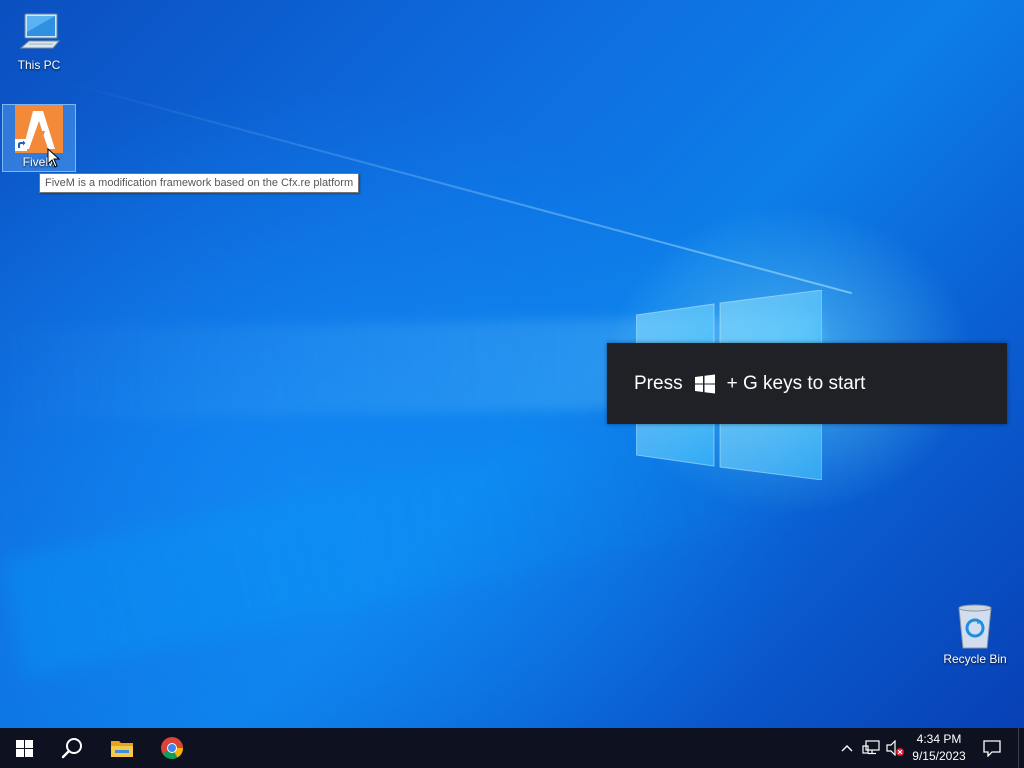 The image size is (1024, 768). I want to click on desktop-icon-label: Recycle Bin, so click(975, 659).